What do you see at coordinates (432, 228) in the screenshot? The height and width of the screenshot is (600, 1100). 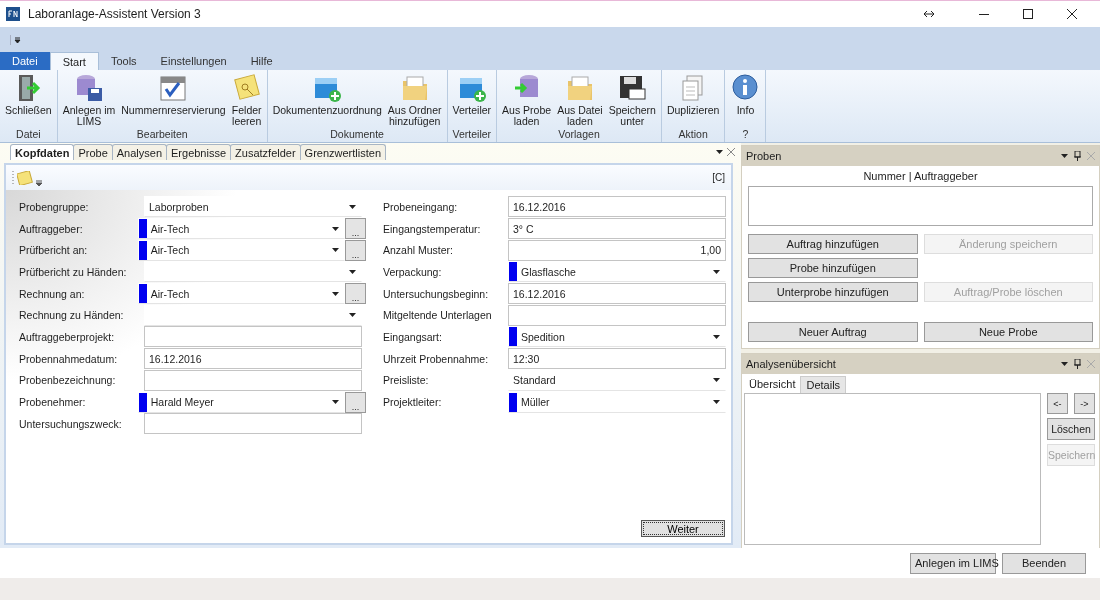 I see `field-label: Eingangstemperatur:` at bounding box center [432, 228].